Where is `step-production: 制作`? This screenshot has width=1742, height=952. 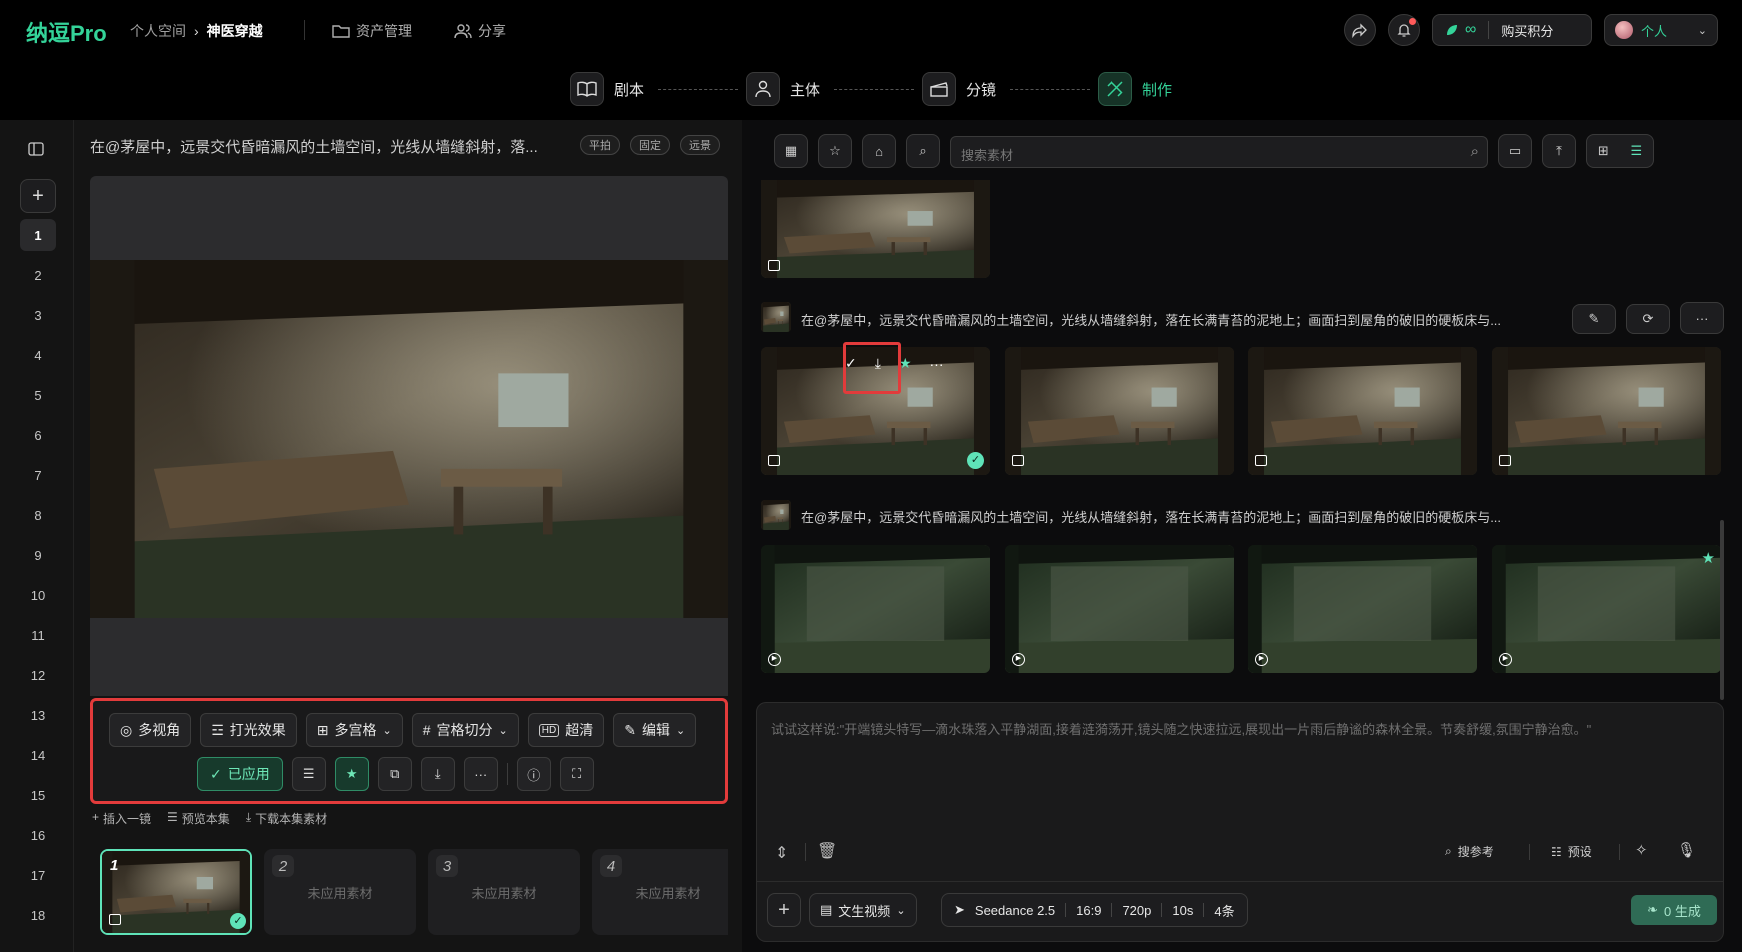
step-production: 制作 is located at coordinates (1135, 89).